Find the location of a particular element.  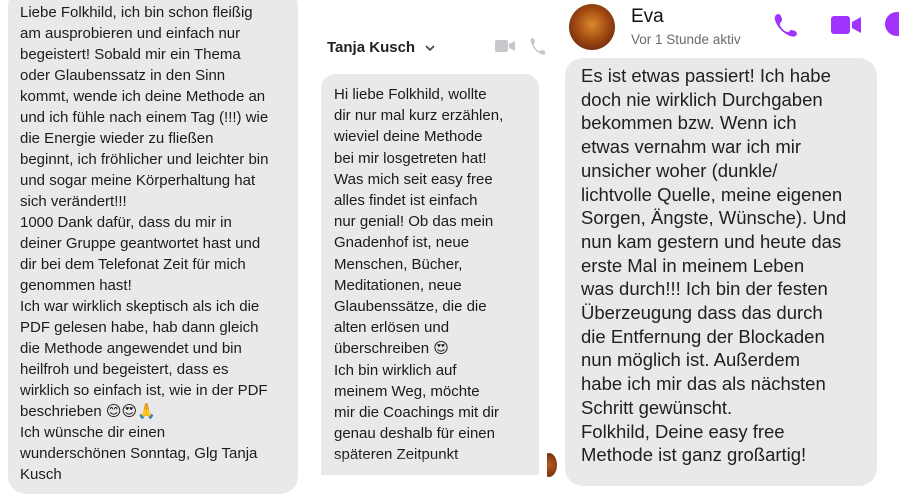

contact-name: Tanja Kusch is located at coordinates (371, 47).